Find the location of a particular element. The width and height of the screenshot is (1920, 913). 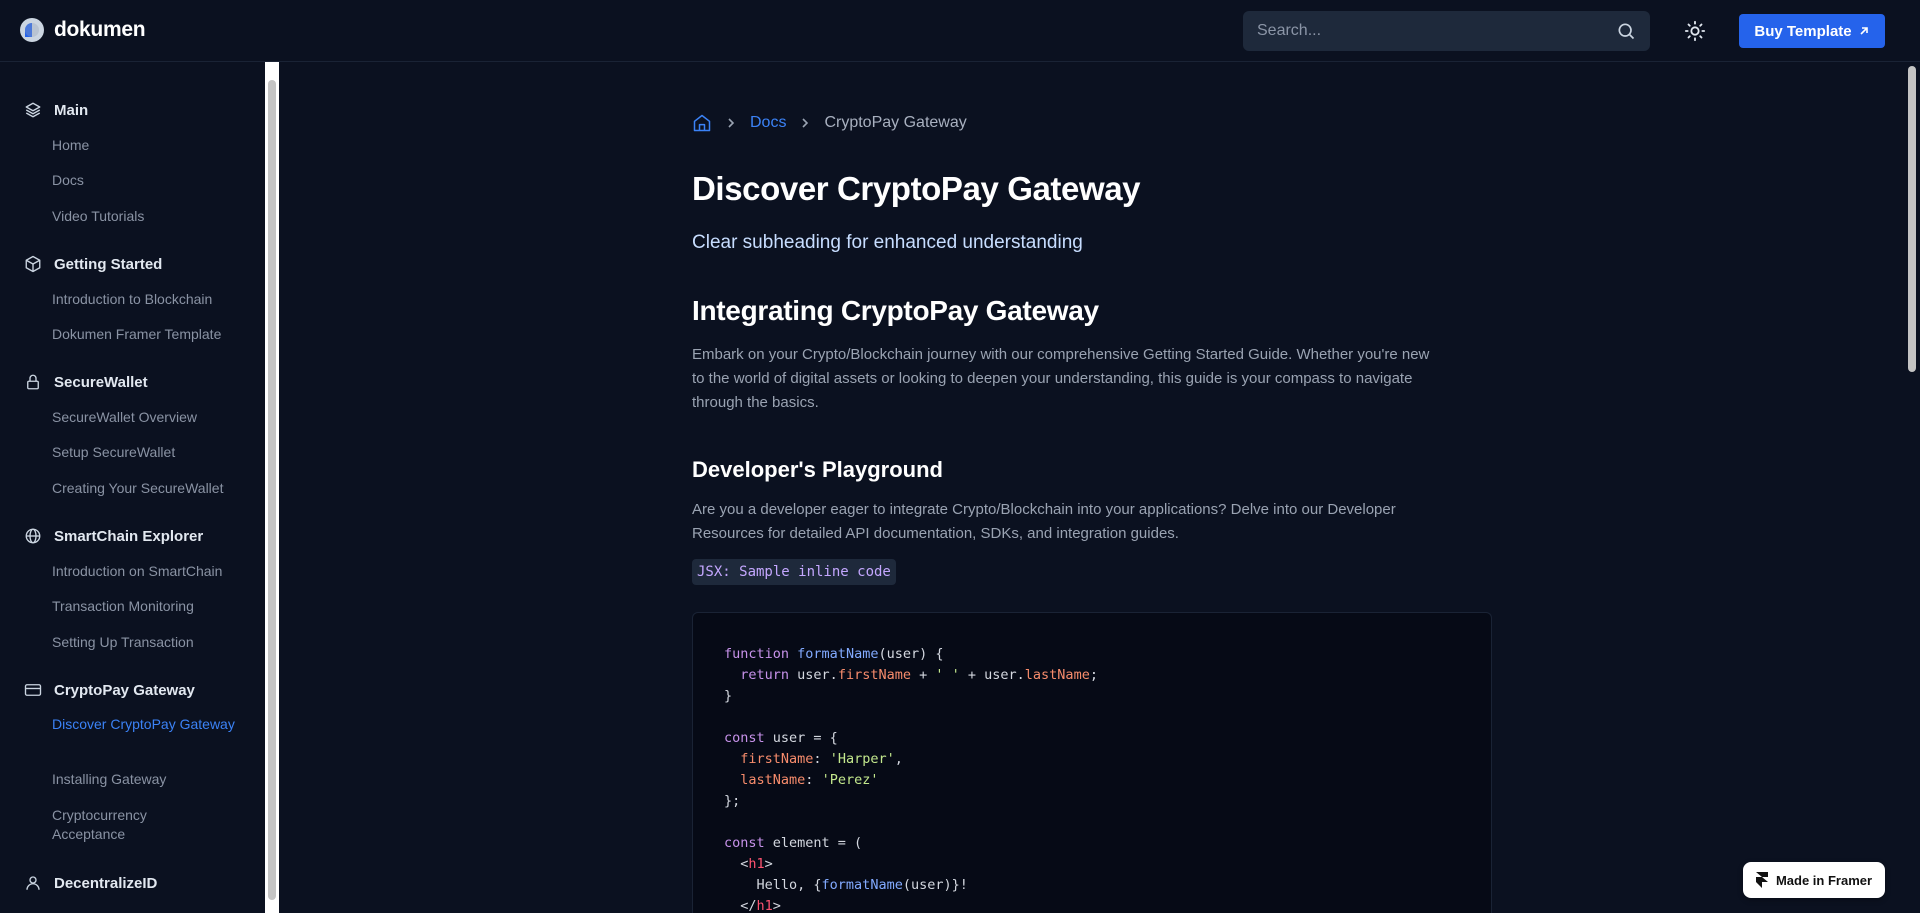

sidebar-section-header: DecentralizeID is located at coordinates (132, 883).